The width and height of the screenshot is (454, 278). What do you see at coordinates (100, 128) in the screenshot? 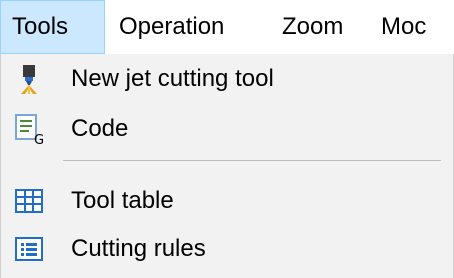
I see `menu-item-label: Code` at bounding box center [100, 128].